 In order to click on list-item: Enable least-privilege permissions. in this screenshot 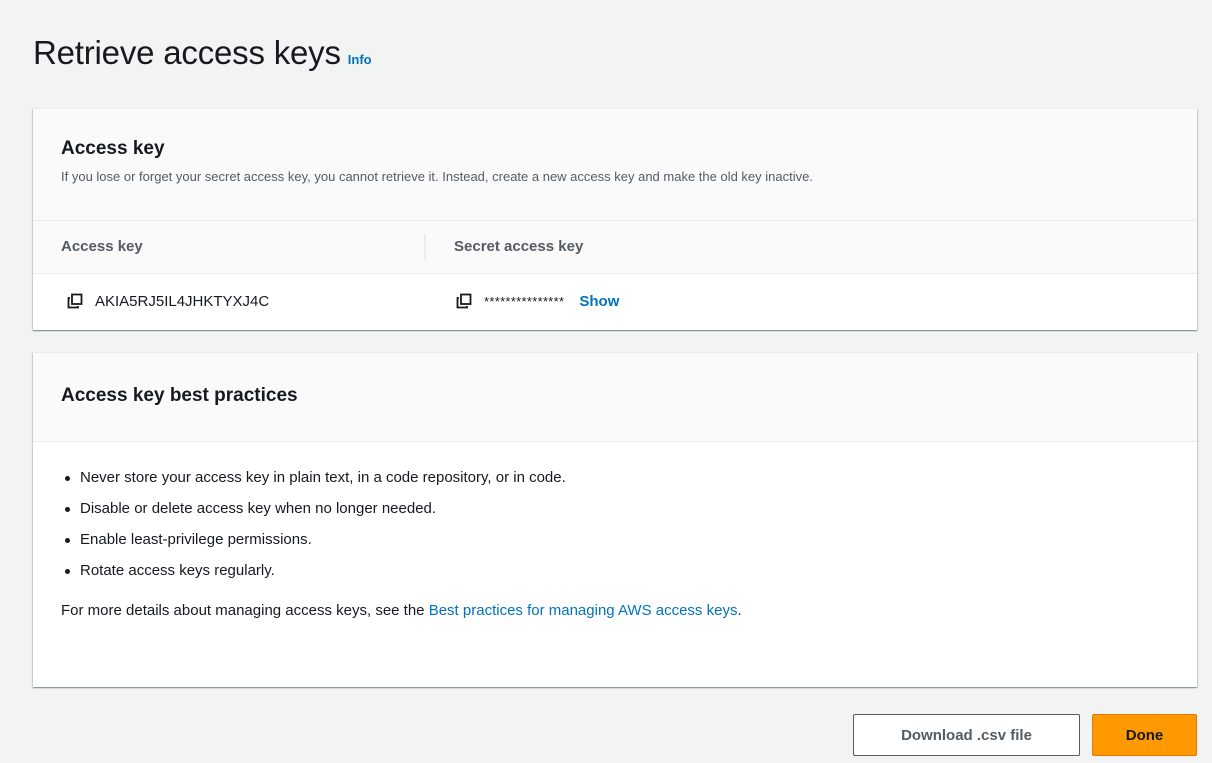, I will do `click(615, 539)`.